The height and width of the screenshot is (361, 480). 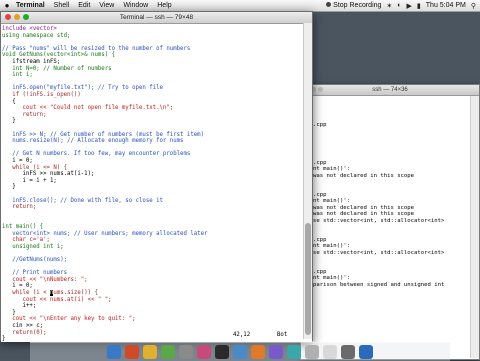 What do you see at coordinates (69, 319) in the screenshot?
I see `code-line: cout << "\nEnter any key to quit: ";` at bounding box center [69, 319].